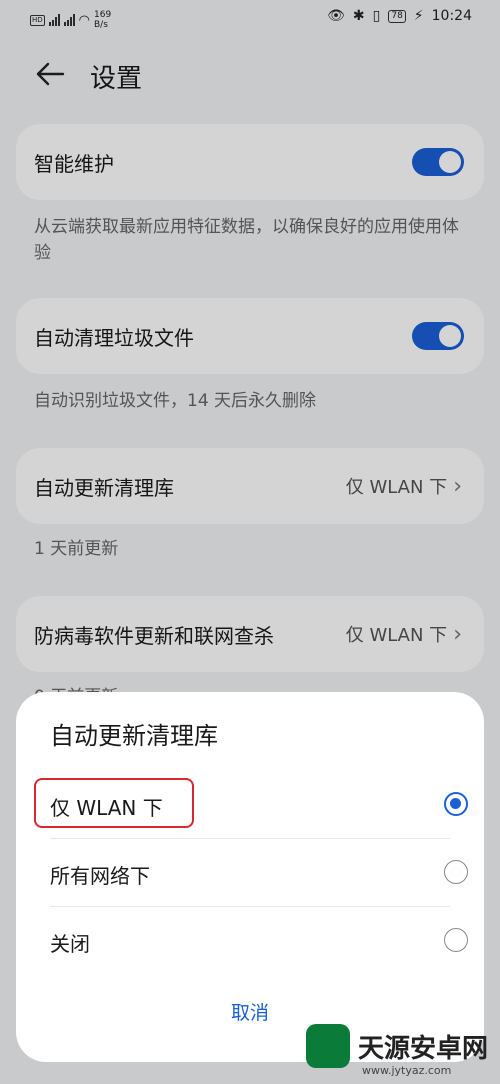 This screenshot has height=1084, width=500. I want to click on option-all-networks: 所有网络下, so click(259, 873).